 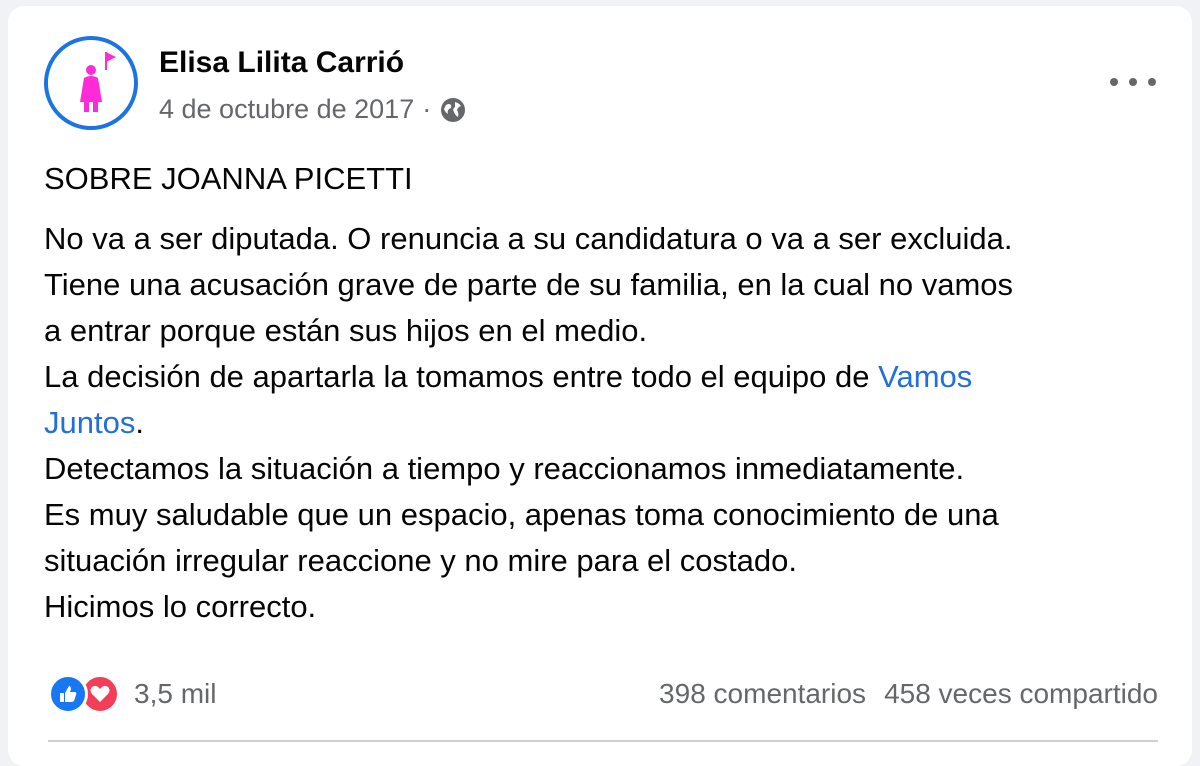 I want to click on more-options-icon, so click(x=1133, y=82).